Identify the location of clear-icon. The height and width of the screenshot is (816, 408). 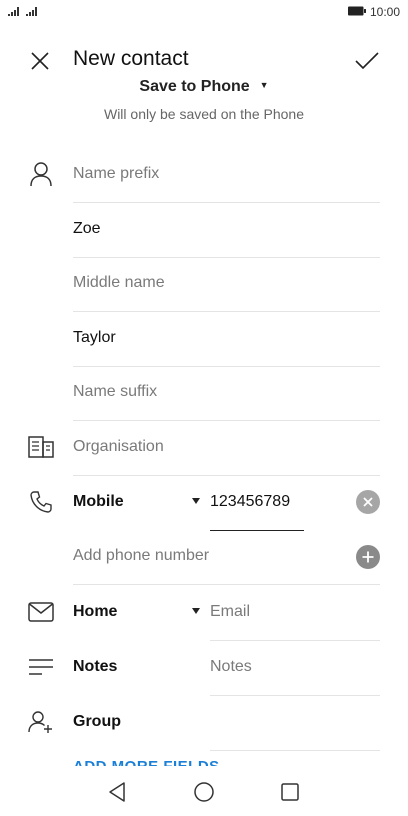
(368, 502).